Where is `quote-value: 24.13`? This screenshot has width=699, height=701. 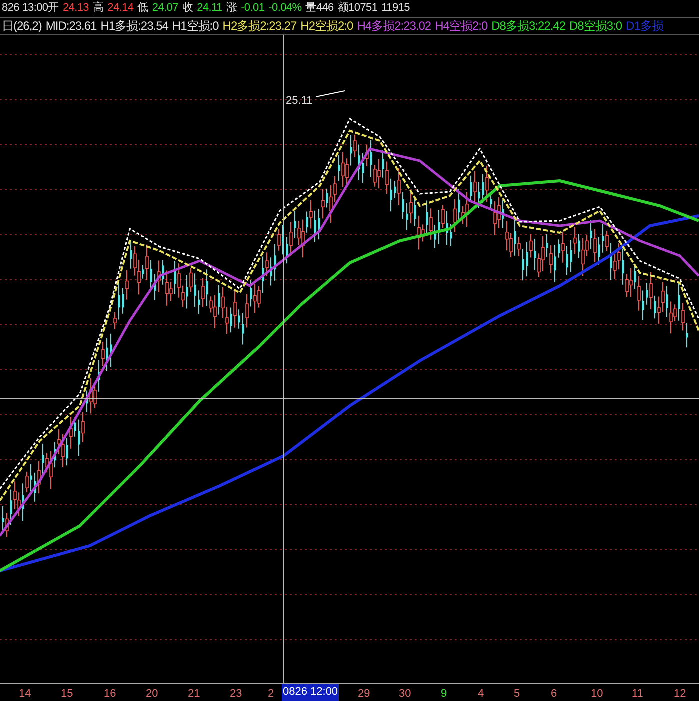
quote-value: 24.13 is located at coordinates (75, 8).